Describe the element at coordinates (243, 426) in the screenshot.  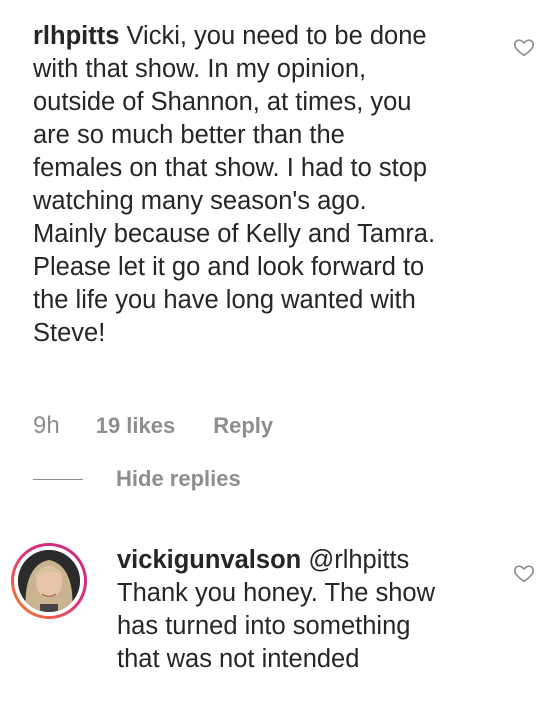
I see `reply-button: Reply` at that location.